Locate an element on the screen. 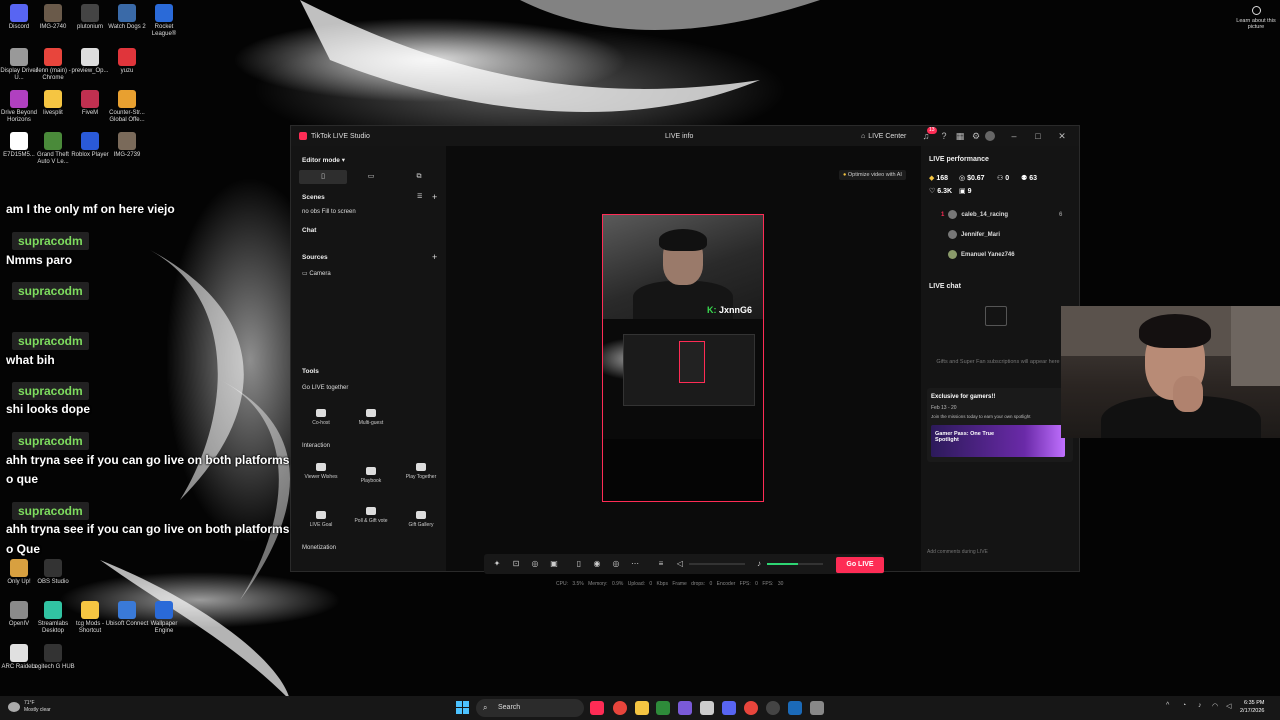 The width and height of the screenshot is (1280, 720). speaker-volume-slider is located at coordinates (717, 564).